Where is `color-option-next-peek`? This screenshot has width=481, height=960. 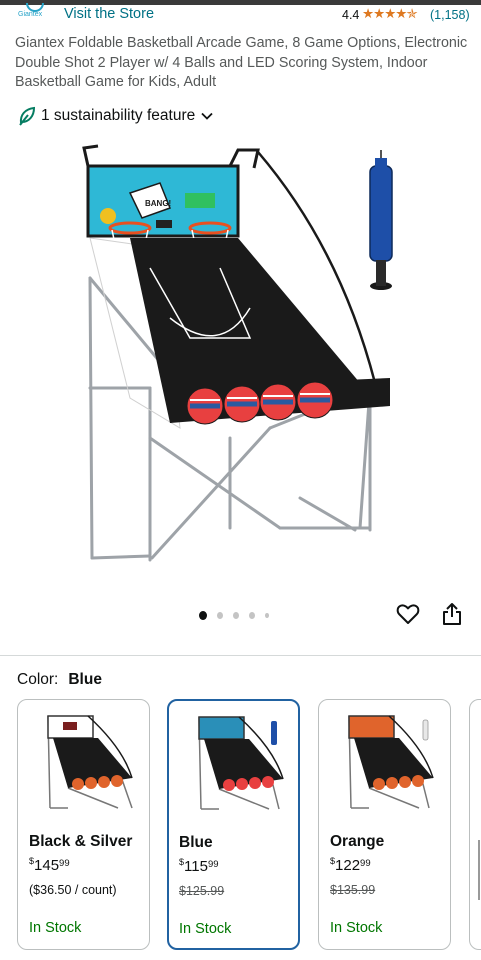 color-option-next-peek is located at coordinates (475, 824).